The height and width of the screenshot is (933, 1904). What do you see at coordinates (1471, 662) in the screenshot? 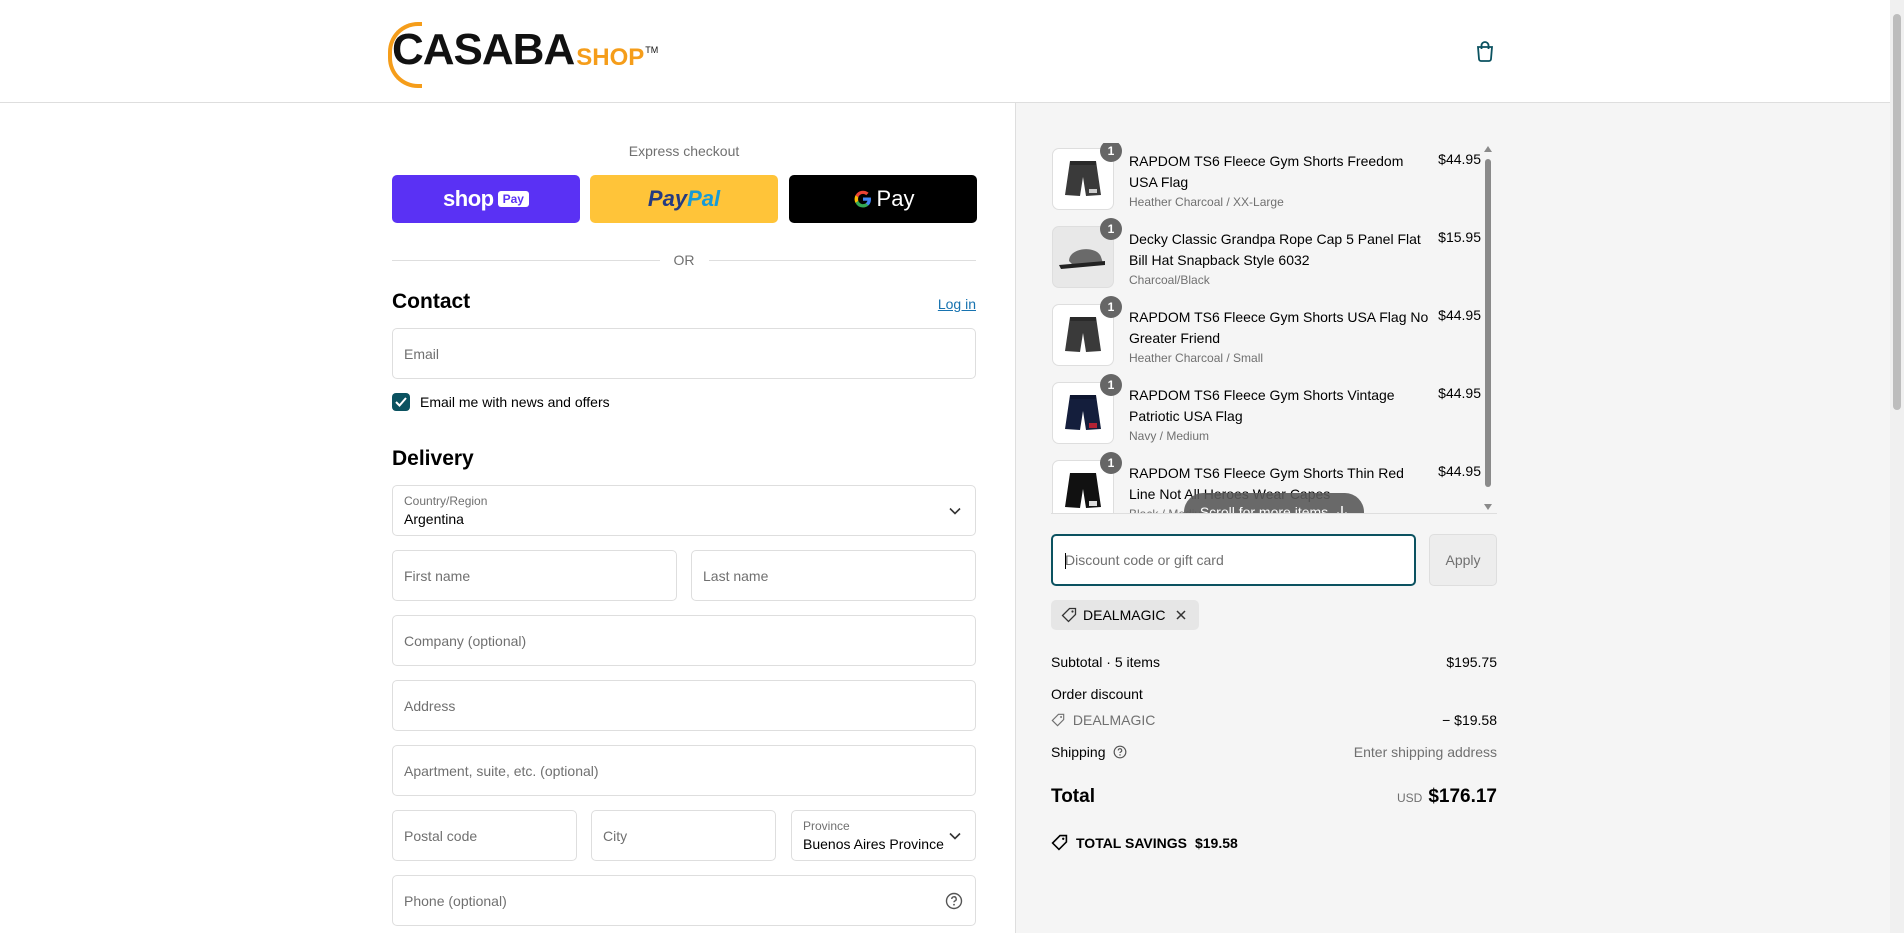
I see `subtotal-value: $195.75` at bounding box center [1471, 662].